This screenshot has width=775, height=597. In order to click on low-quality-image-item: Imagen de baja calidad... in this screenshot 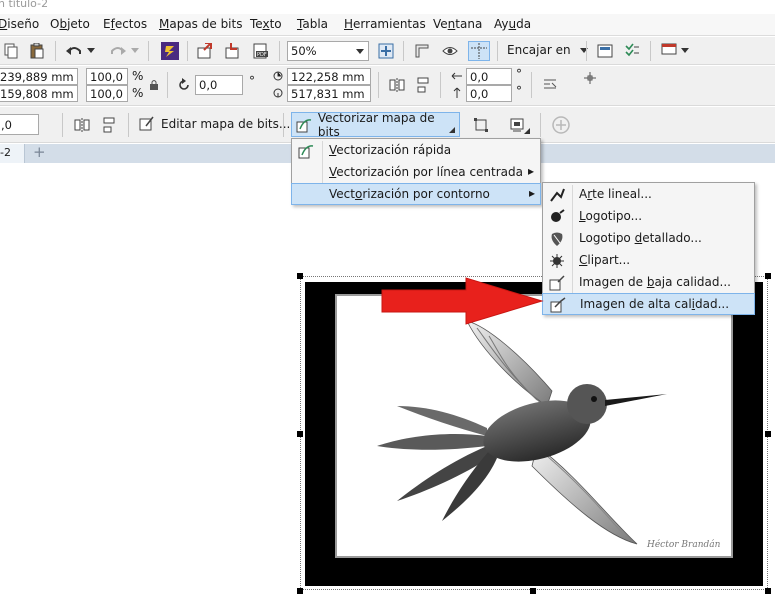, I will do `click(648, 283)`.